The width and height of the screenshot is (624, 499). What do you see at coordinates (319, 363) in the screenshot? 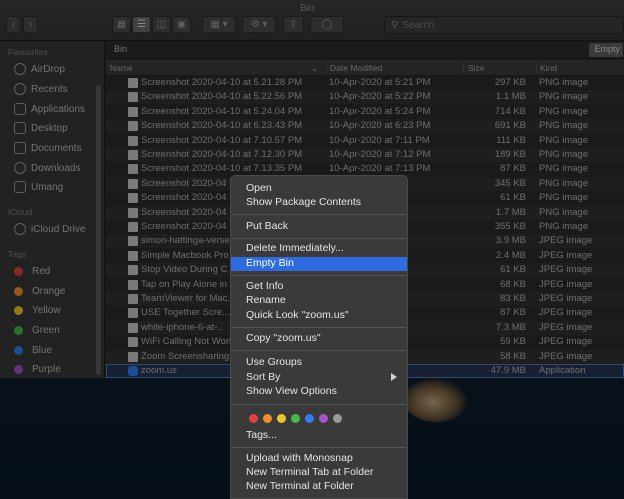
I see `menu-use-groups: Use Groups` at bounding box center [319, 363].